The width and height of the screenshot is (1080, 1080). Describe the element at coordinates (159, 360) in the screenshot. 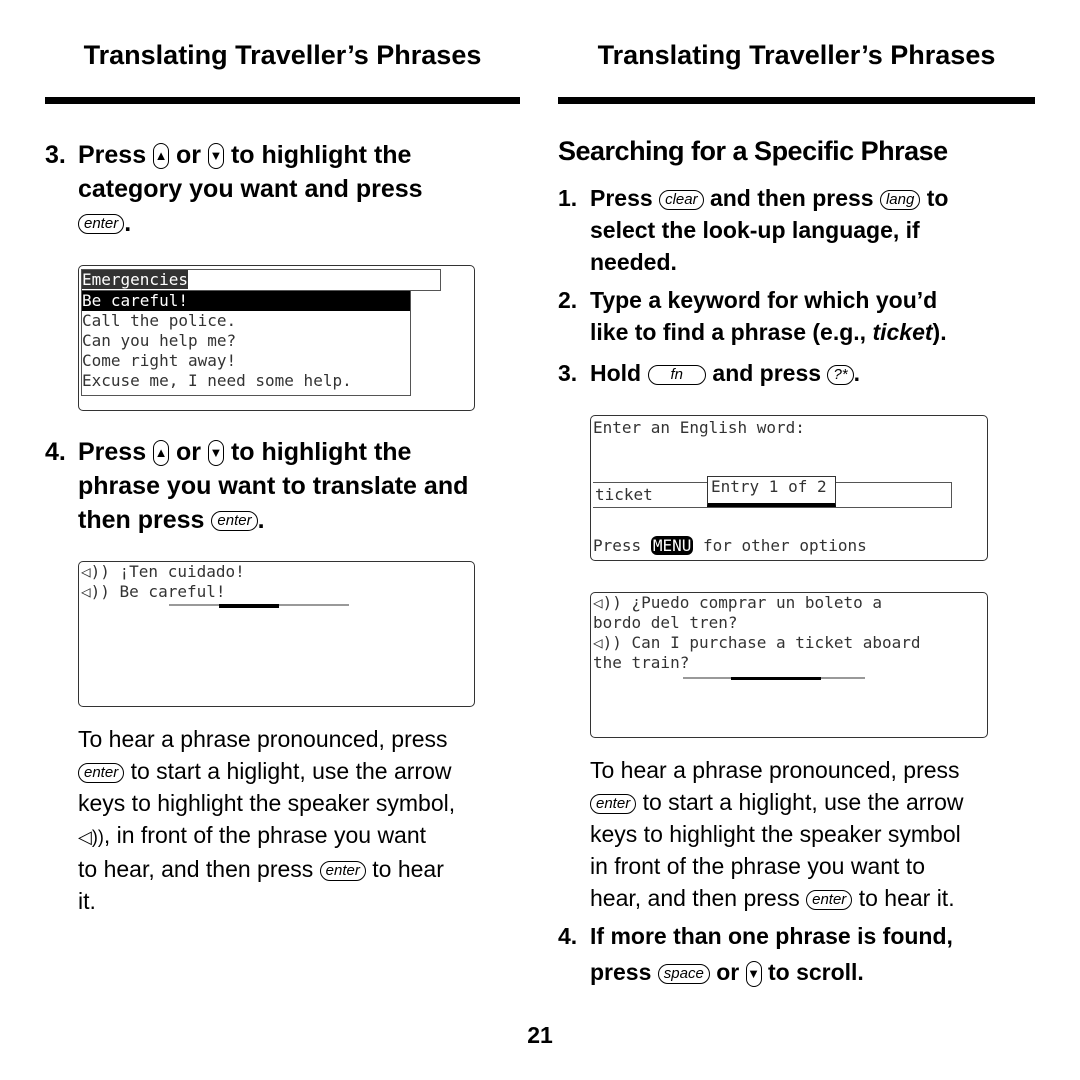

I see `list-item: Come right away!` at that location.